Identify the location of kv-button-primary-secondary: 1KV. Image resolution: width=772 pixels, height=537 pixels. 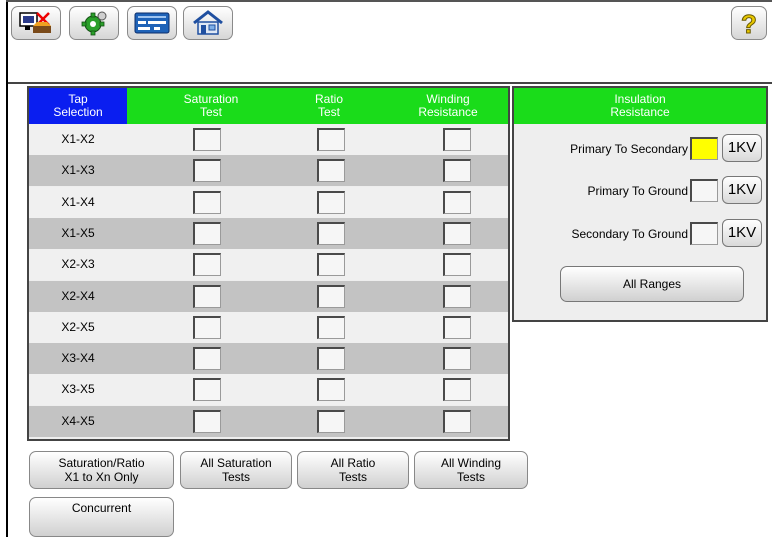
(742, 148).